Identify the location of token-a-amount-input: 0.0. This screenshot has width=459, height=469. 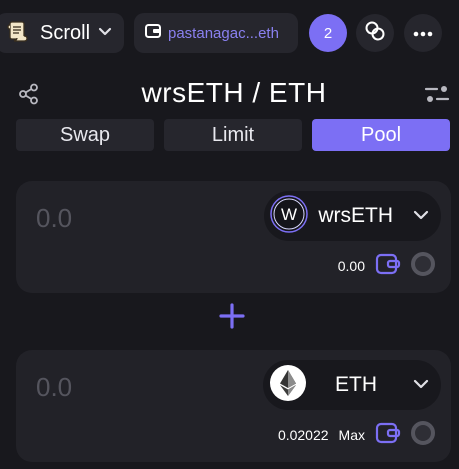
(54, 218).